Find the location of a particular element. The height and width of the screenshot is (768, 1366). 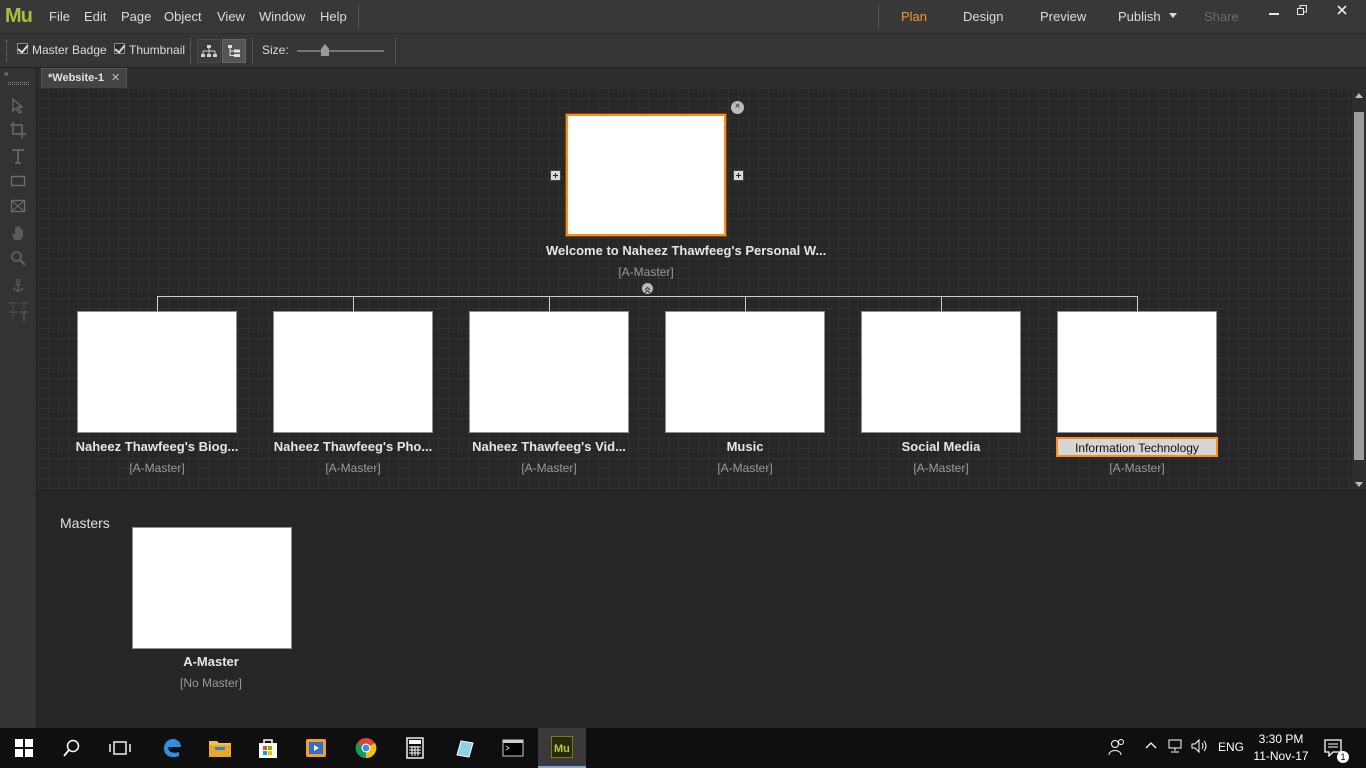

scroll-down-icon is located at coordinates (1359, 484).